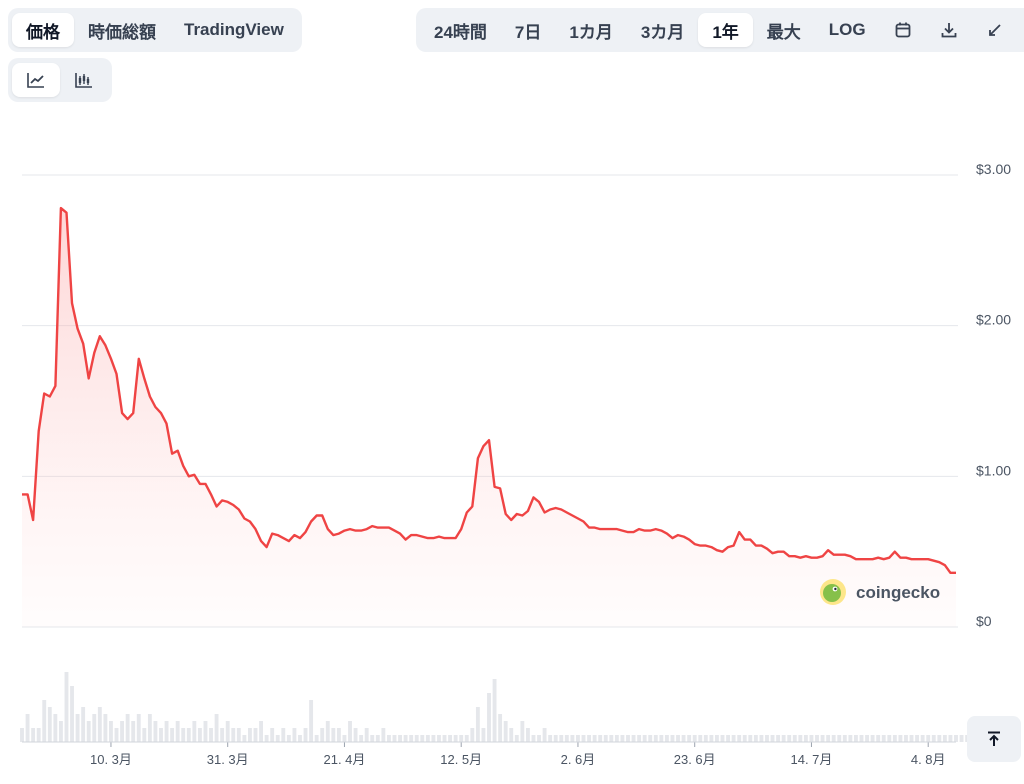  What do you see at coordinates (122, 30) in the screenshot?
I see `tab-market-cap: 時価総額` at bounding box center [122, 30].